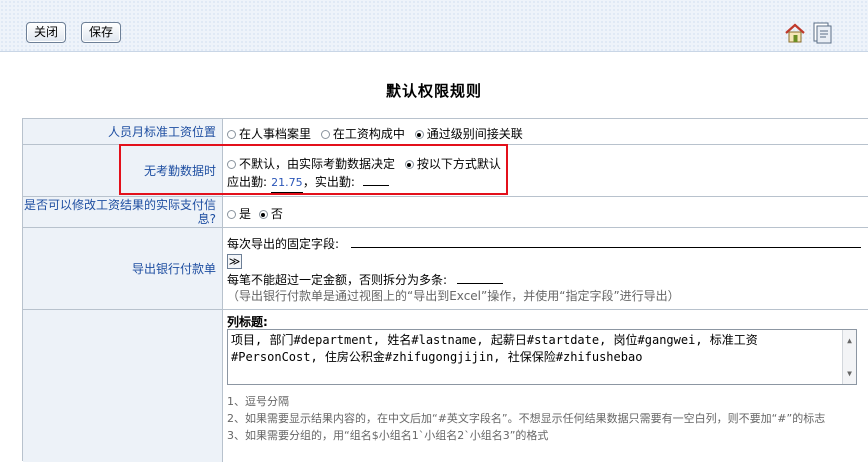 The height and width of the screenshot is (462, 868). What do you see at coordinates (325, 134) in the screenshot?
I see `radio-salary-structure` at bounding box center [325, 134].